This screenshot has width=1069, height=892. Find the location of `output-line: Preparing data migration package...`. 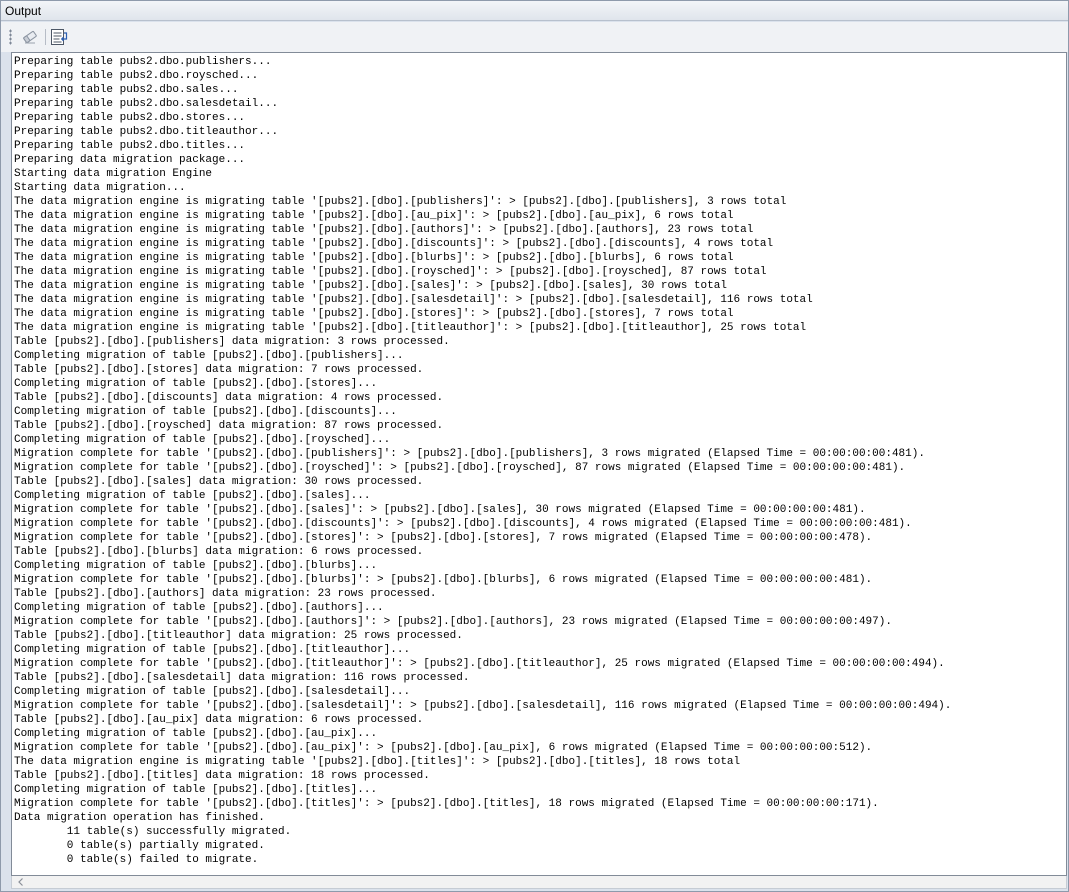

output-line: Preparing data migration package... is located at coordinates (130, 160).